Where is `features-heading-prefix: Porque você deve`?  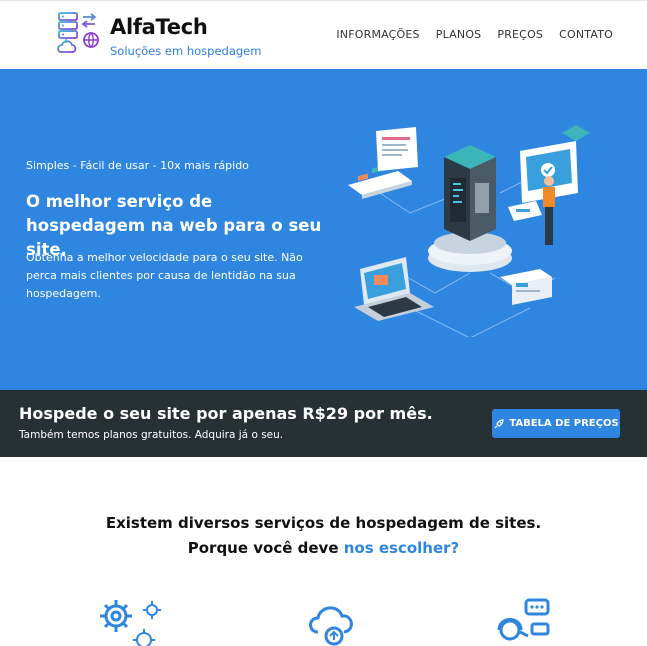
features-heading-prefix: Porque você deve is located at coordinates (265, 548).